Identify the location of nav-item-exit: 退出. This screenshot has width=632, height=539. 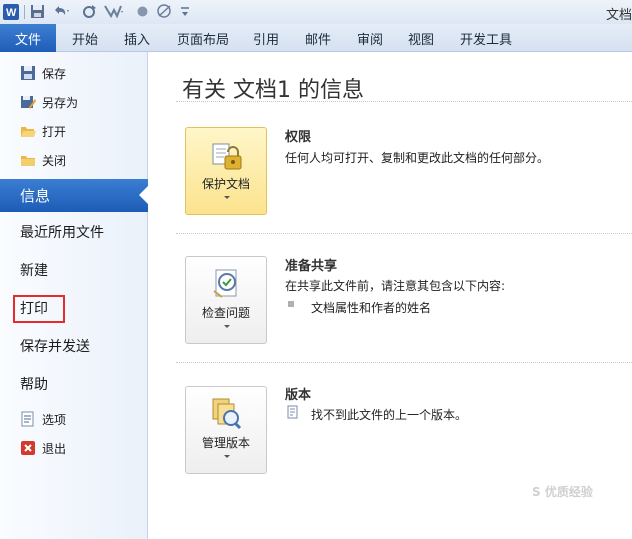
(43, 448).